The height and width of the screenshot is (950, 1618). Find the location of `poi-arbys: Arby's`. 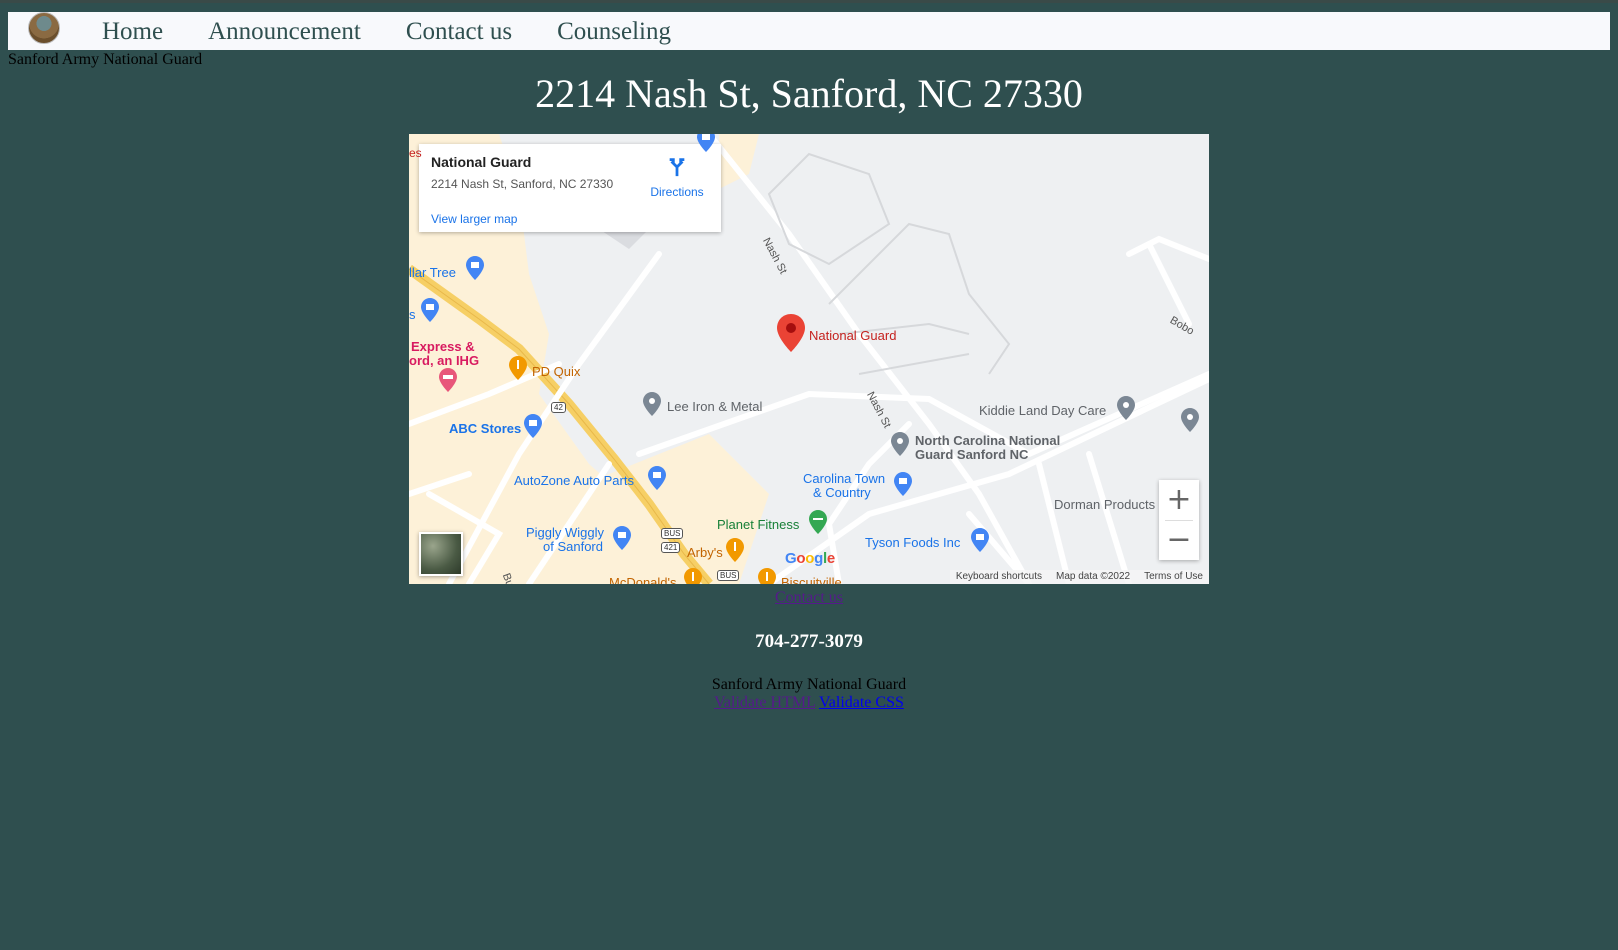

poi-arbys: Arby's is located at coordinates (705, 553).